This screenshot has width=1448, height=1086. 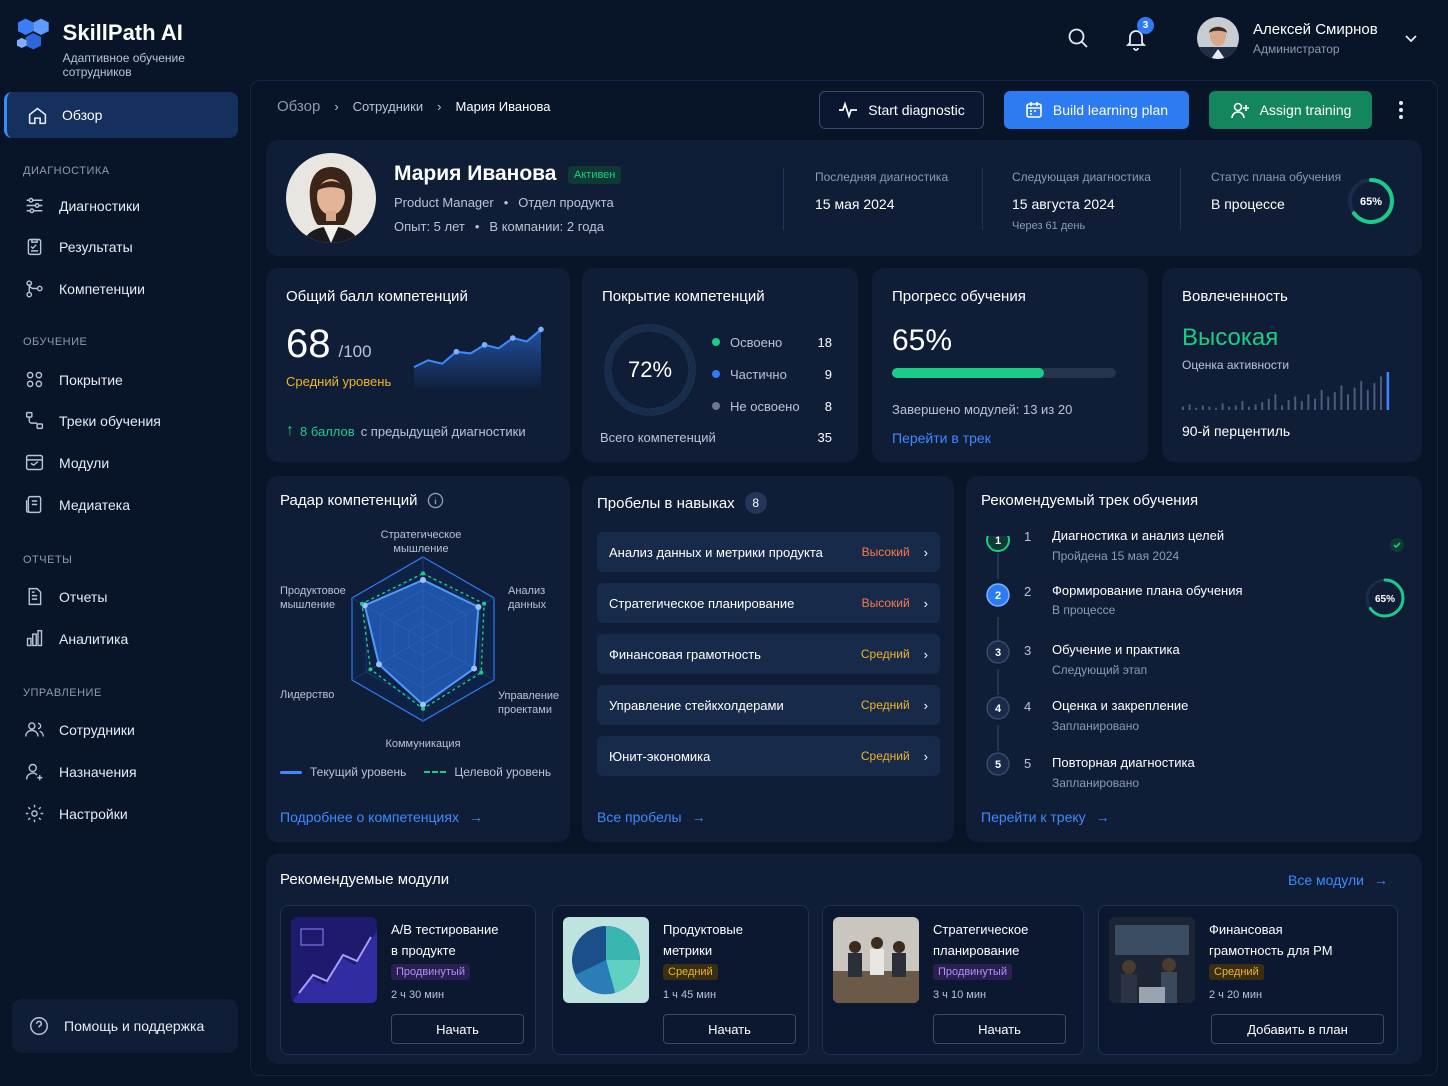 What do you see at coordinates (1120, 705) in the screenshot?
I see `step-4-title: Оценка и закрепление` at bounding box center [1120, 705].